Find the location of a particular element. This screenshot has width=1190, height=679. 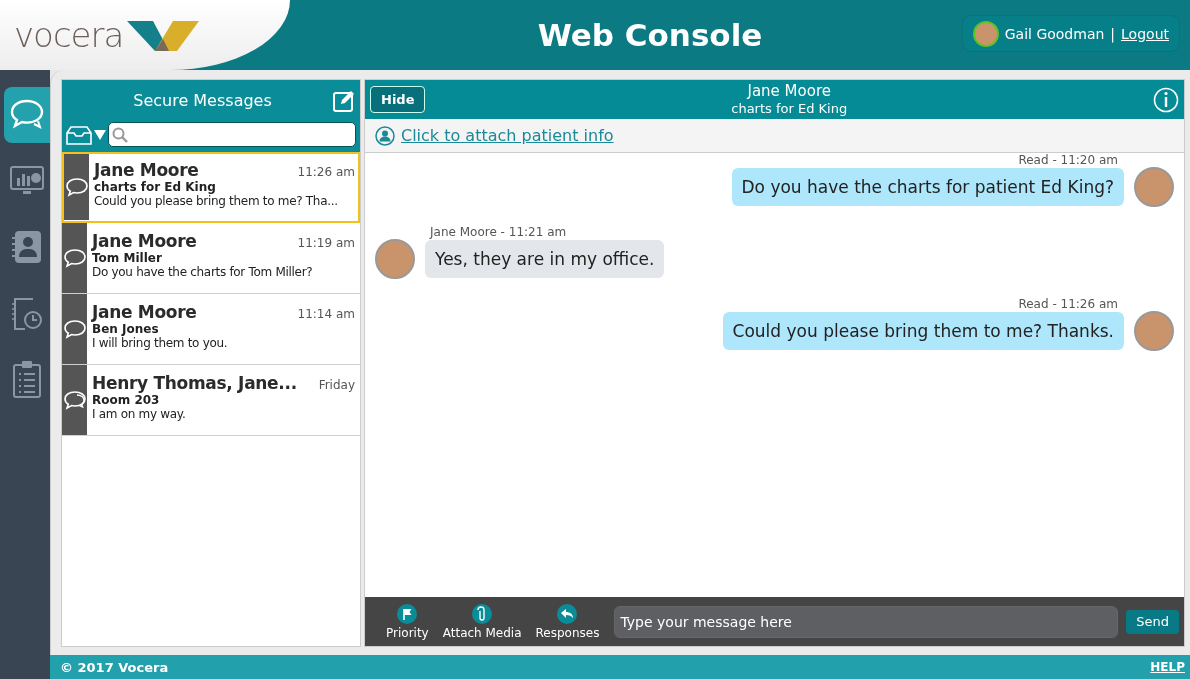

app-title: Web Console is located at coordinates (650, 35).